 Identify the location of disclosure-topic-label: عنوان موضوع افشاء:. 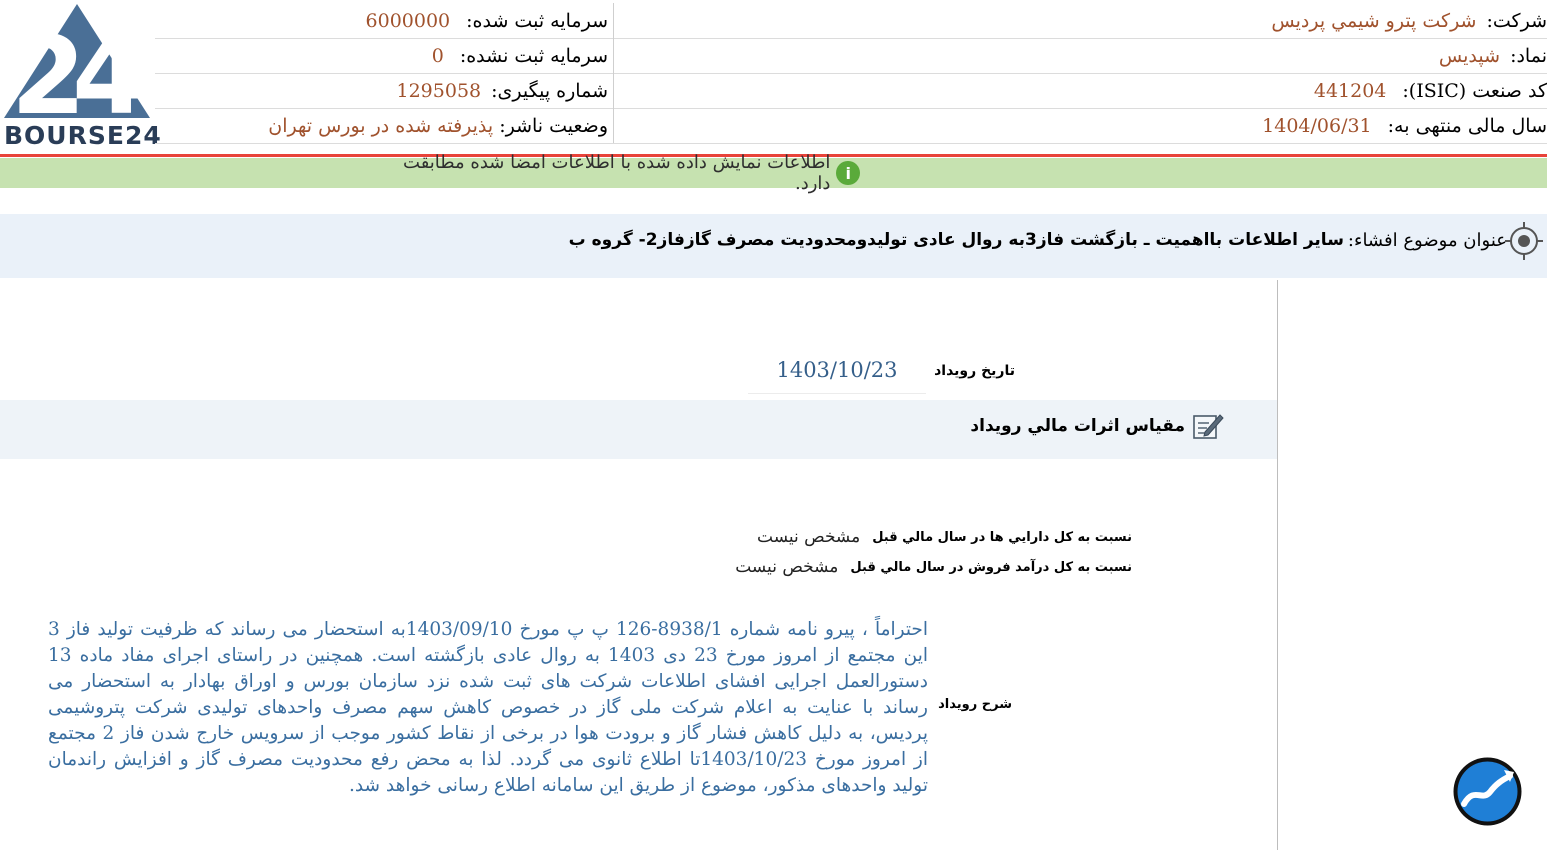
(1427, 240).